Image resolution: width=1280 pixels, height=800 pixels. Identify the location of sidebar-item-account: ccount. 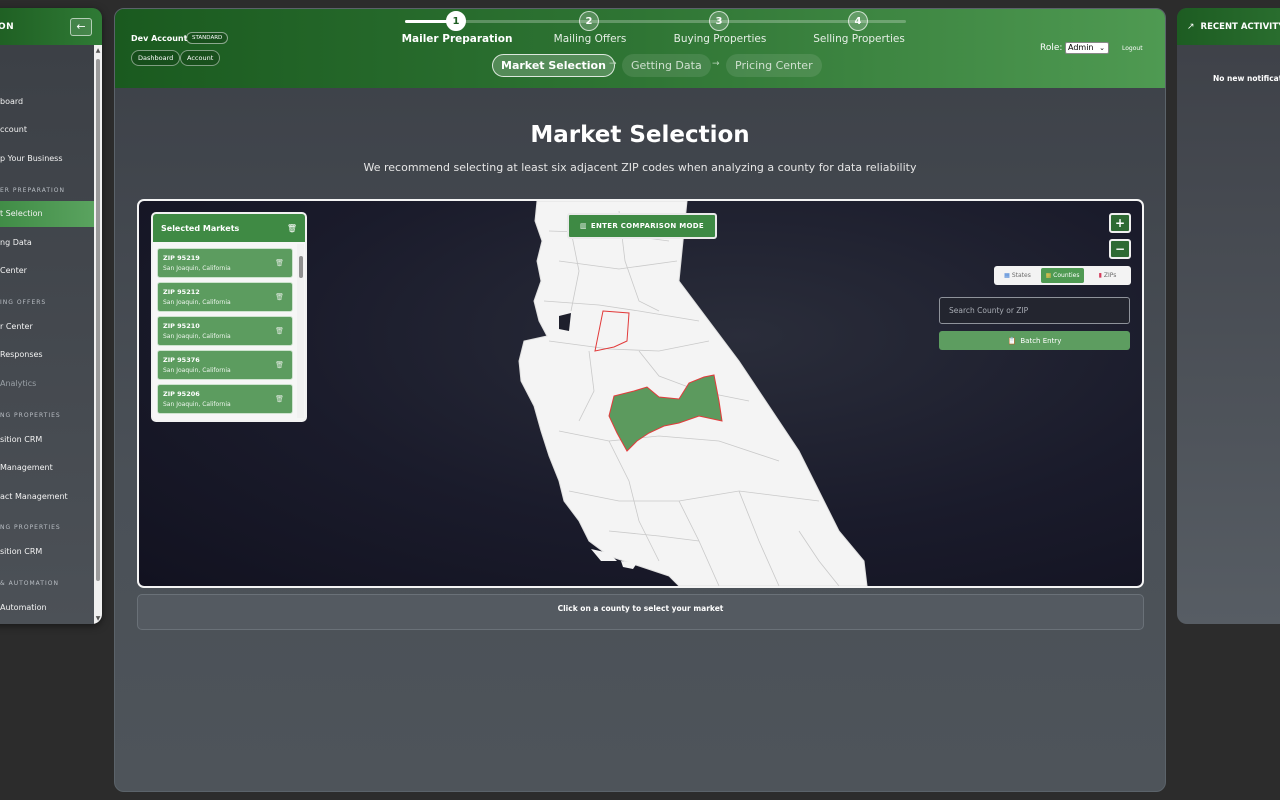
(47, 130).